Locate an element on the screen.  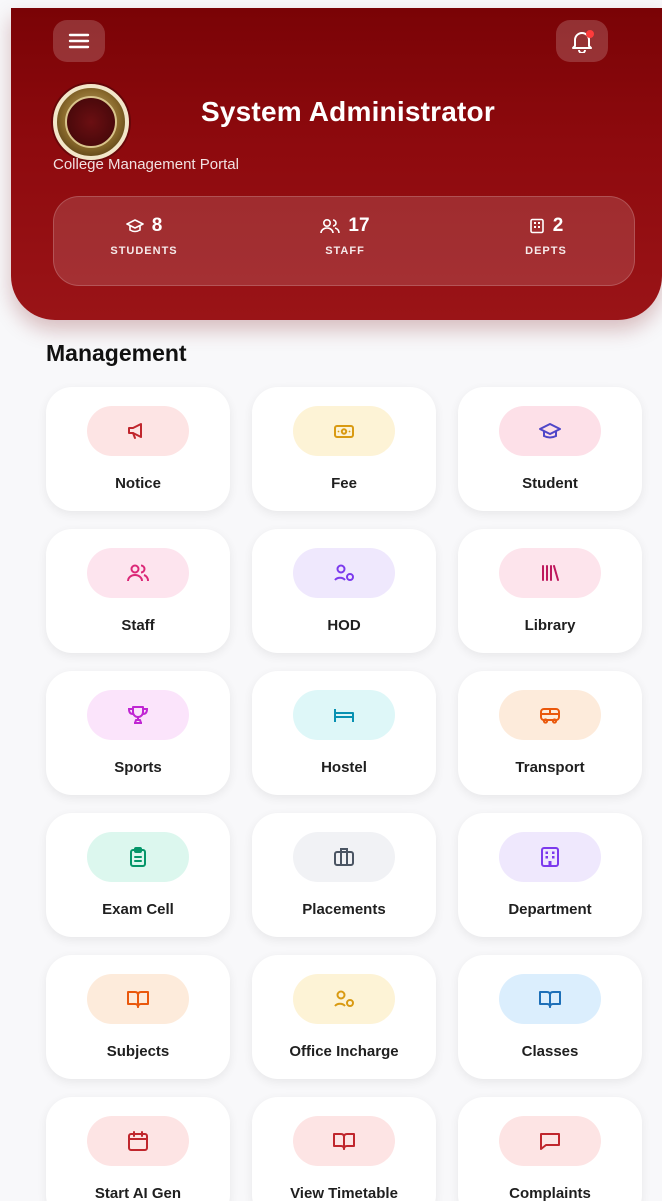
tile-start-ai-gen: Start AI Gen is located at coordinates (138, 1149).